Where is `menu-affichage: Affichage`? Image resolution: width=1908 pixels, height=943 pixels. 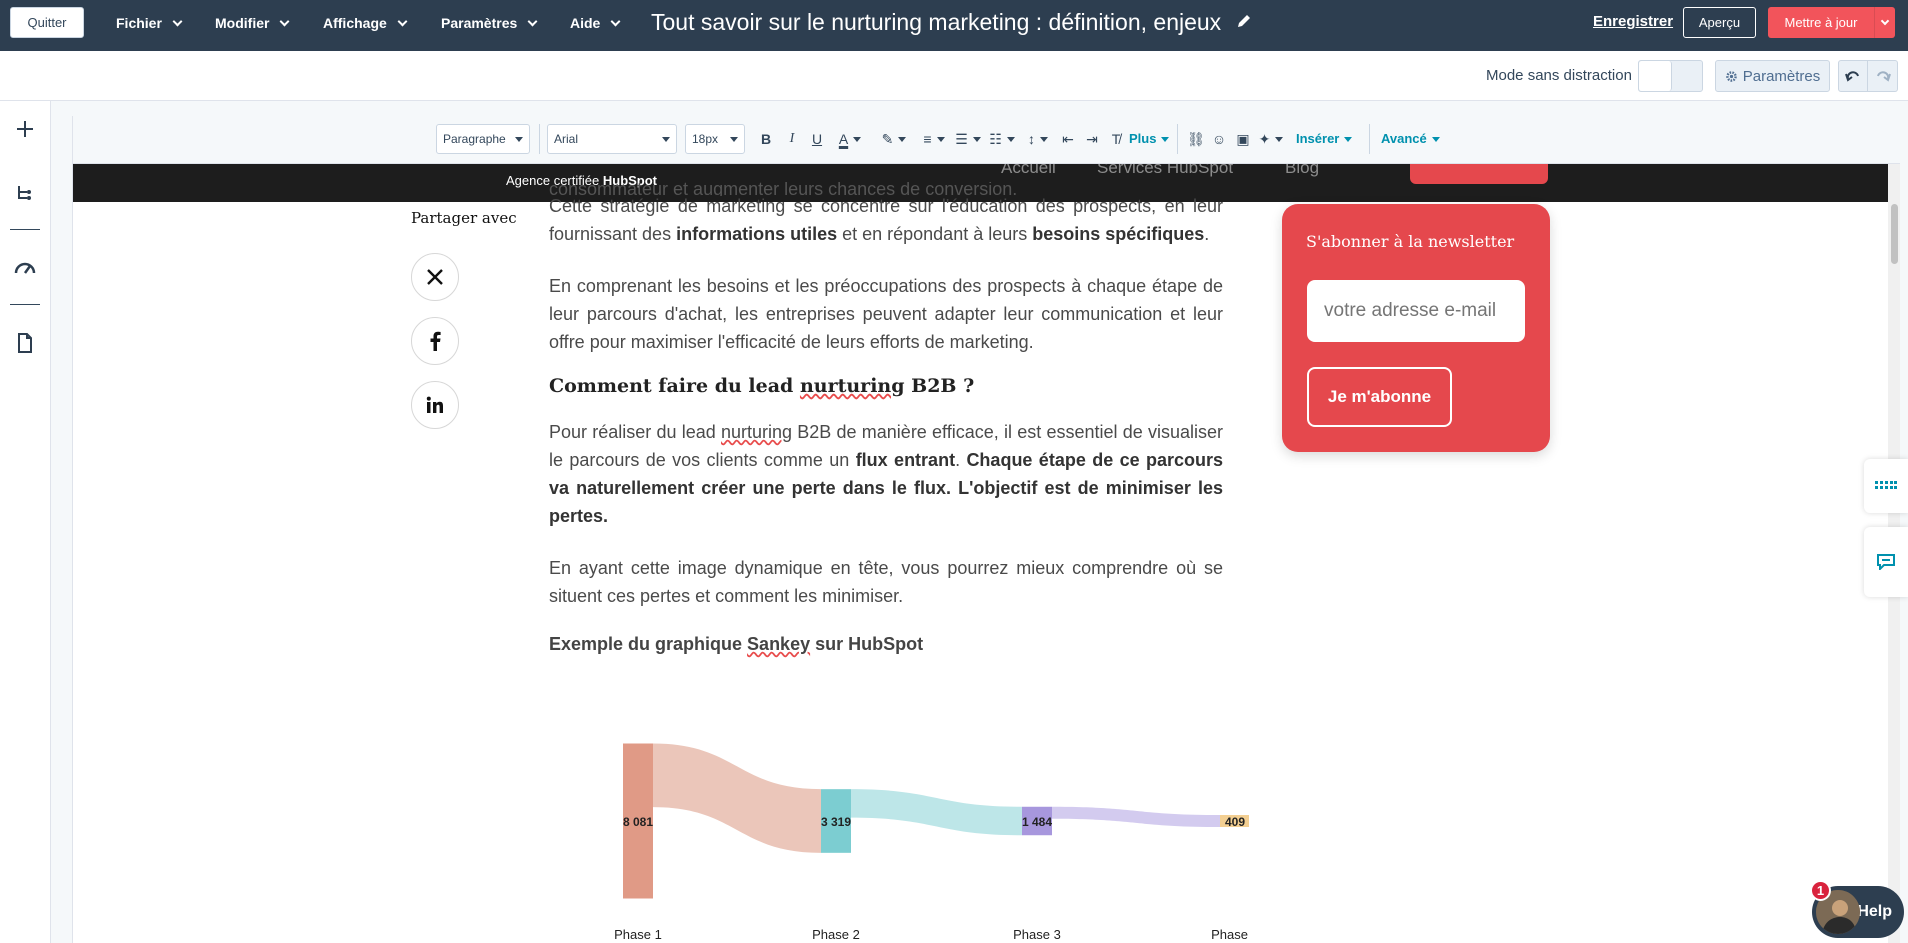
menu-affichage: Affichage is located at coordinates (365, 23).